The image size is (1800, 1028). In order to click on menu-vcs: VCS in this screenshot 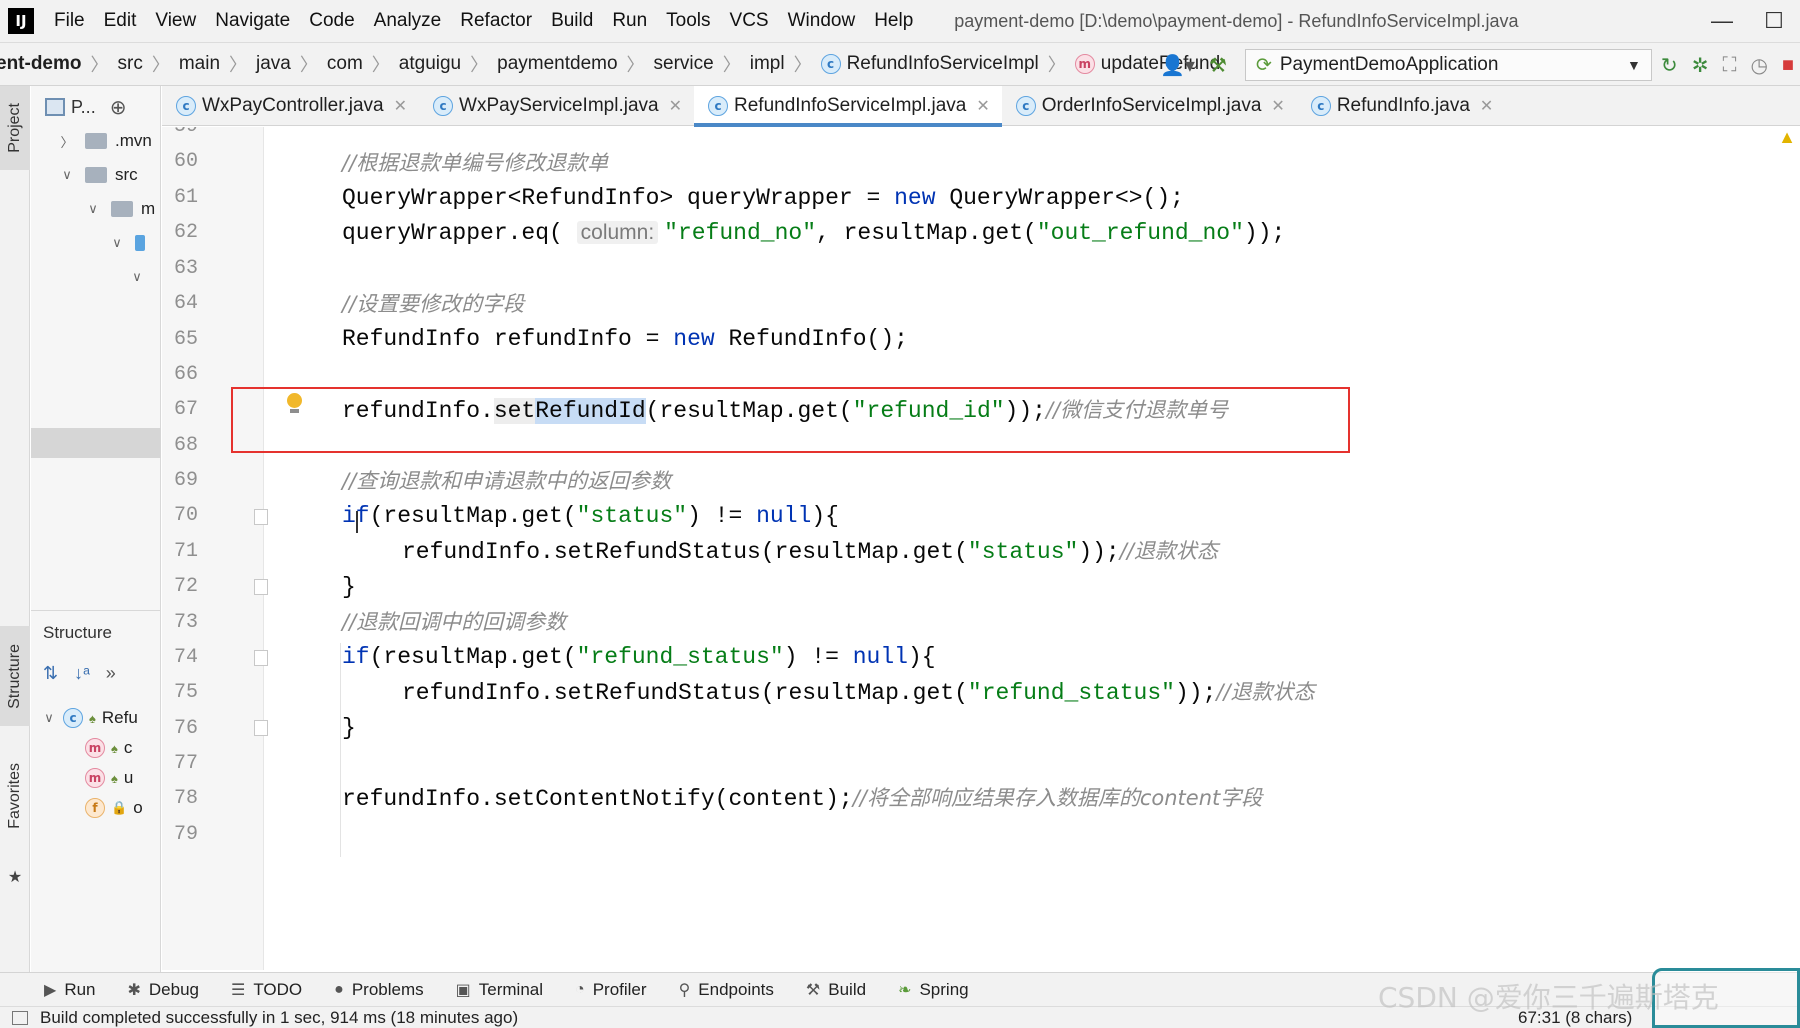, I will do `click(749, 21)`.